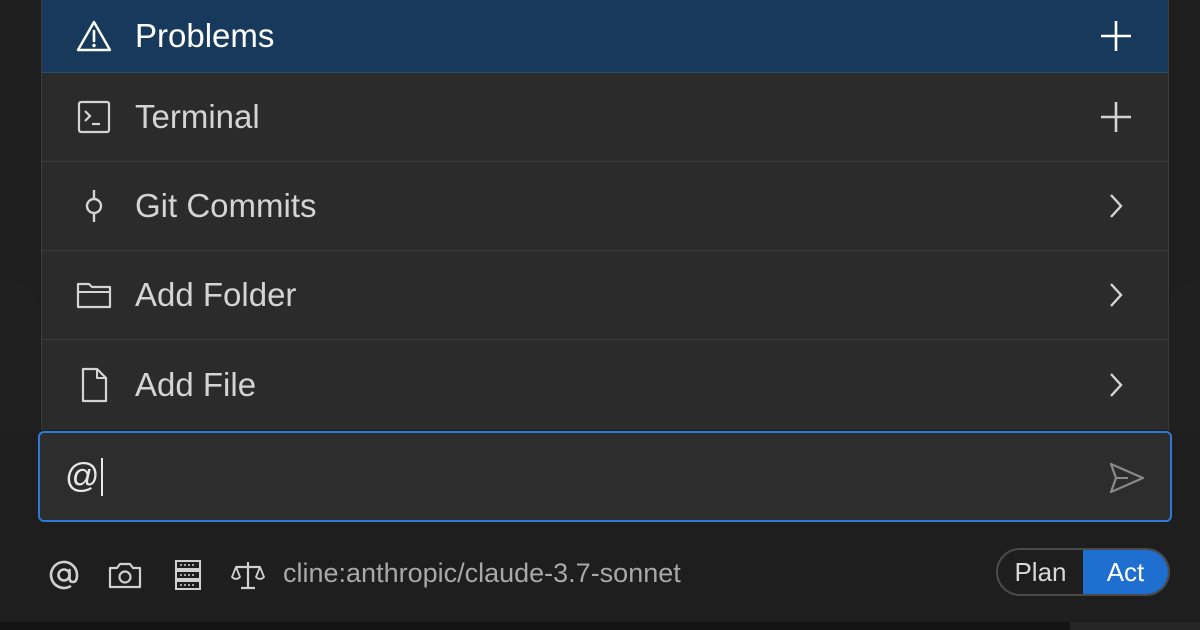  Describe the element at coordinates (94, 295) in the screenshot. I see `folder-icon` at that location.